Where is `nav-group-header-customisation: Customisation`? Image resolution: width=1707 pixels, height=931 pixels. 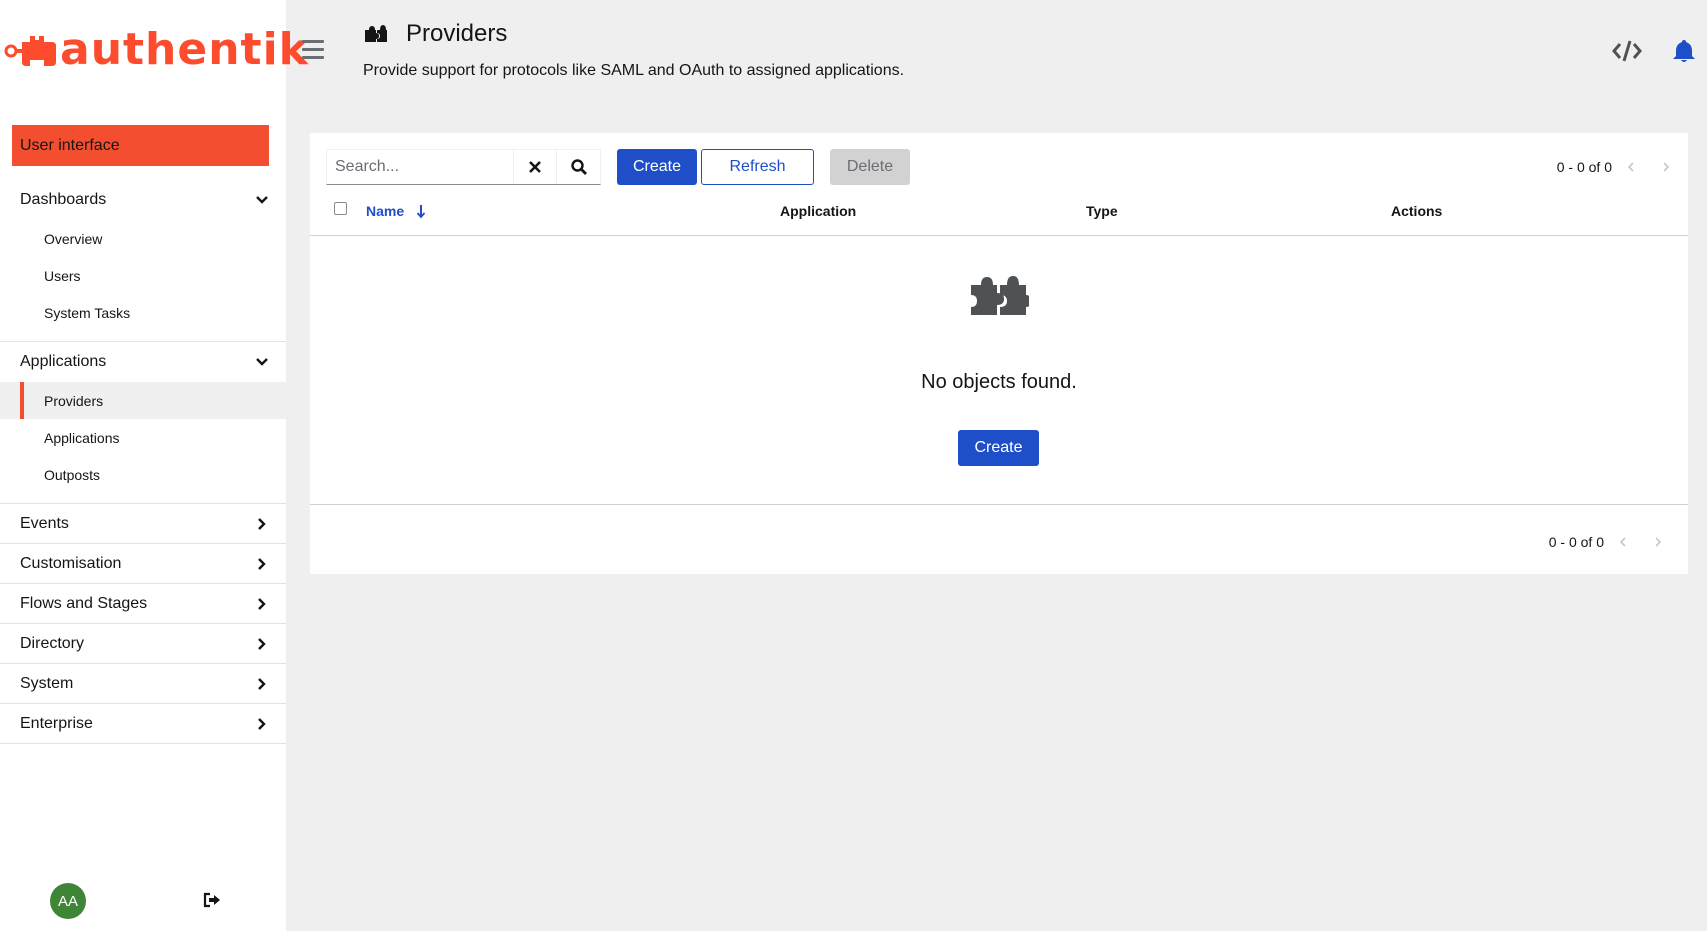 nav-group-header-customisation: Customisation is located at coordinates (143, 563).